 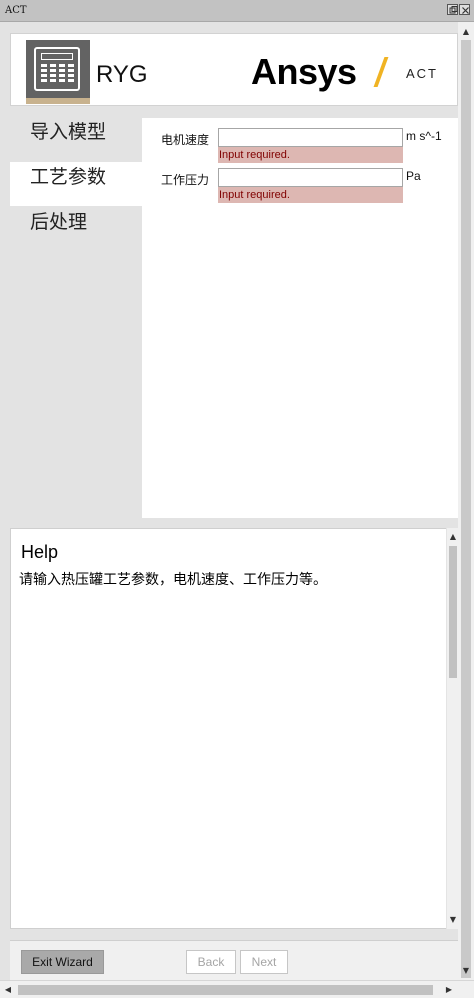 I want to click on horizontal-scrollbar: ◀ ▶, so click(x=237, y=989).